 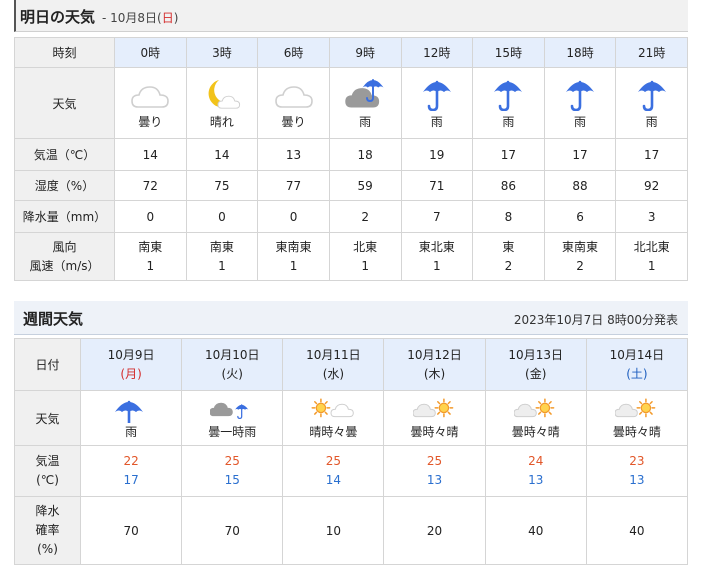 What do you see at coordinates (222, 94) in the screenshot?
I see `moon-cloud-icon` at bounding box center [222, 94].